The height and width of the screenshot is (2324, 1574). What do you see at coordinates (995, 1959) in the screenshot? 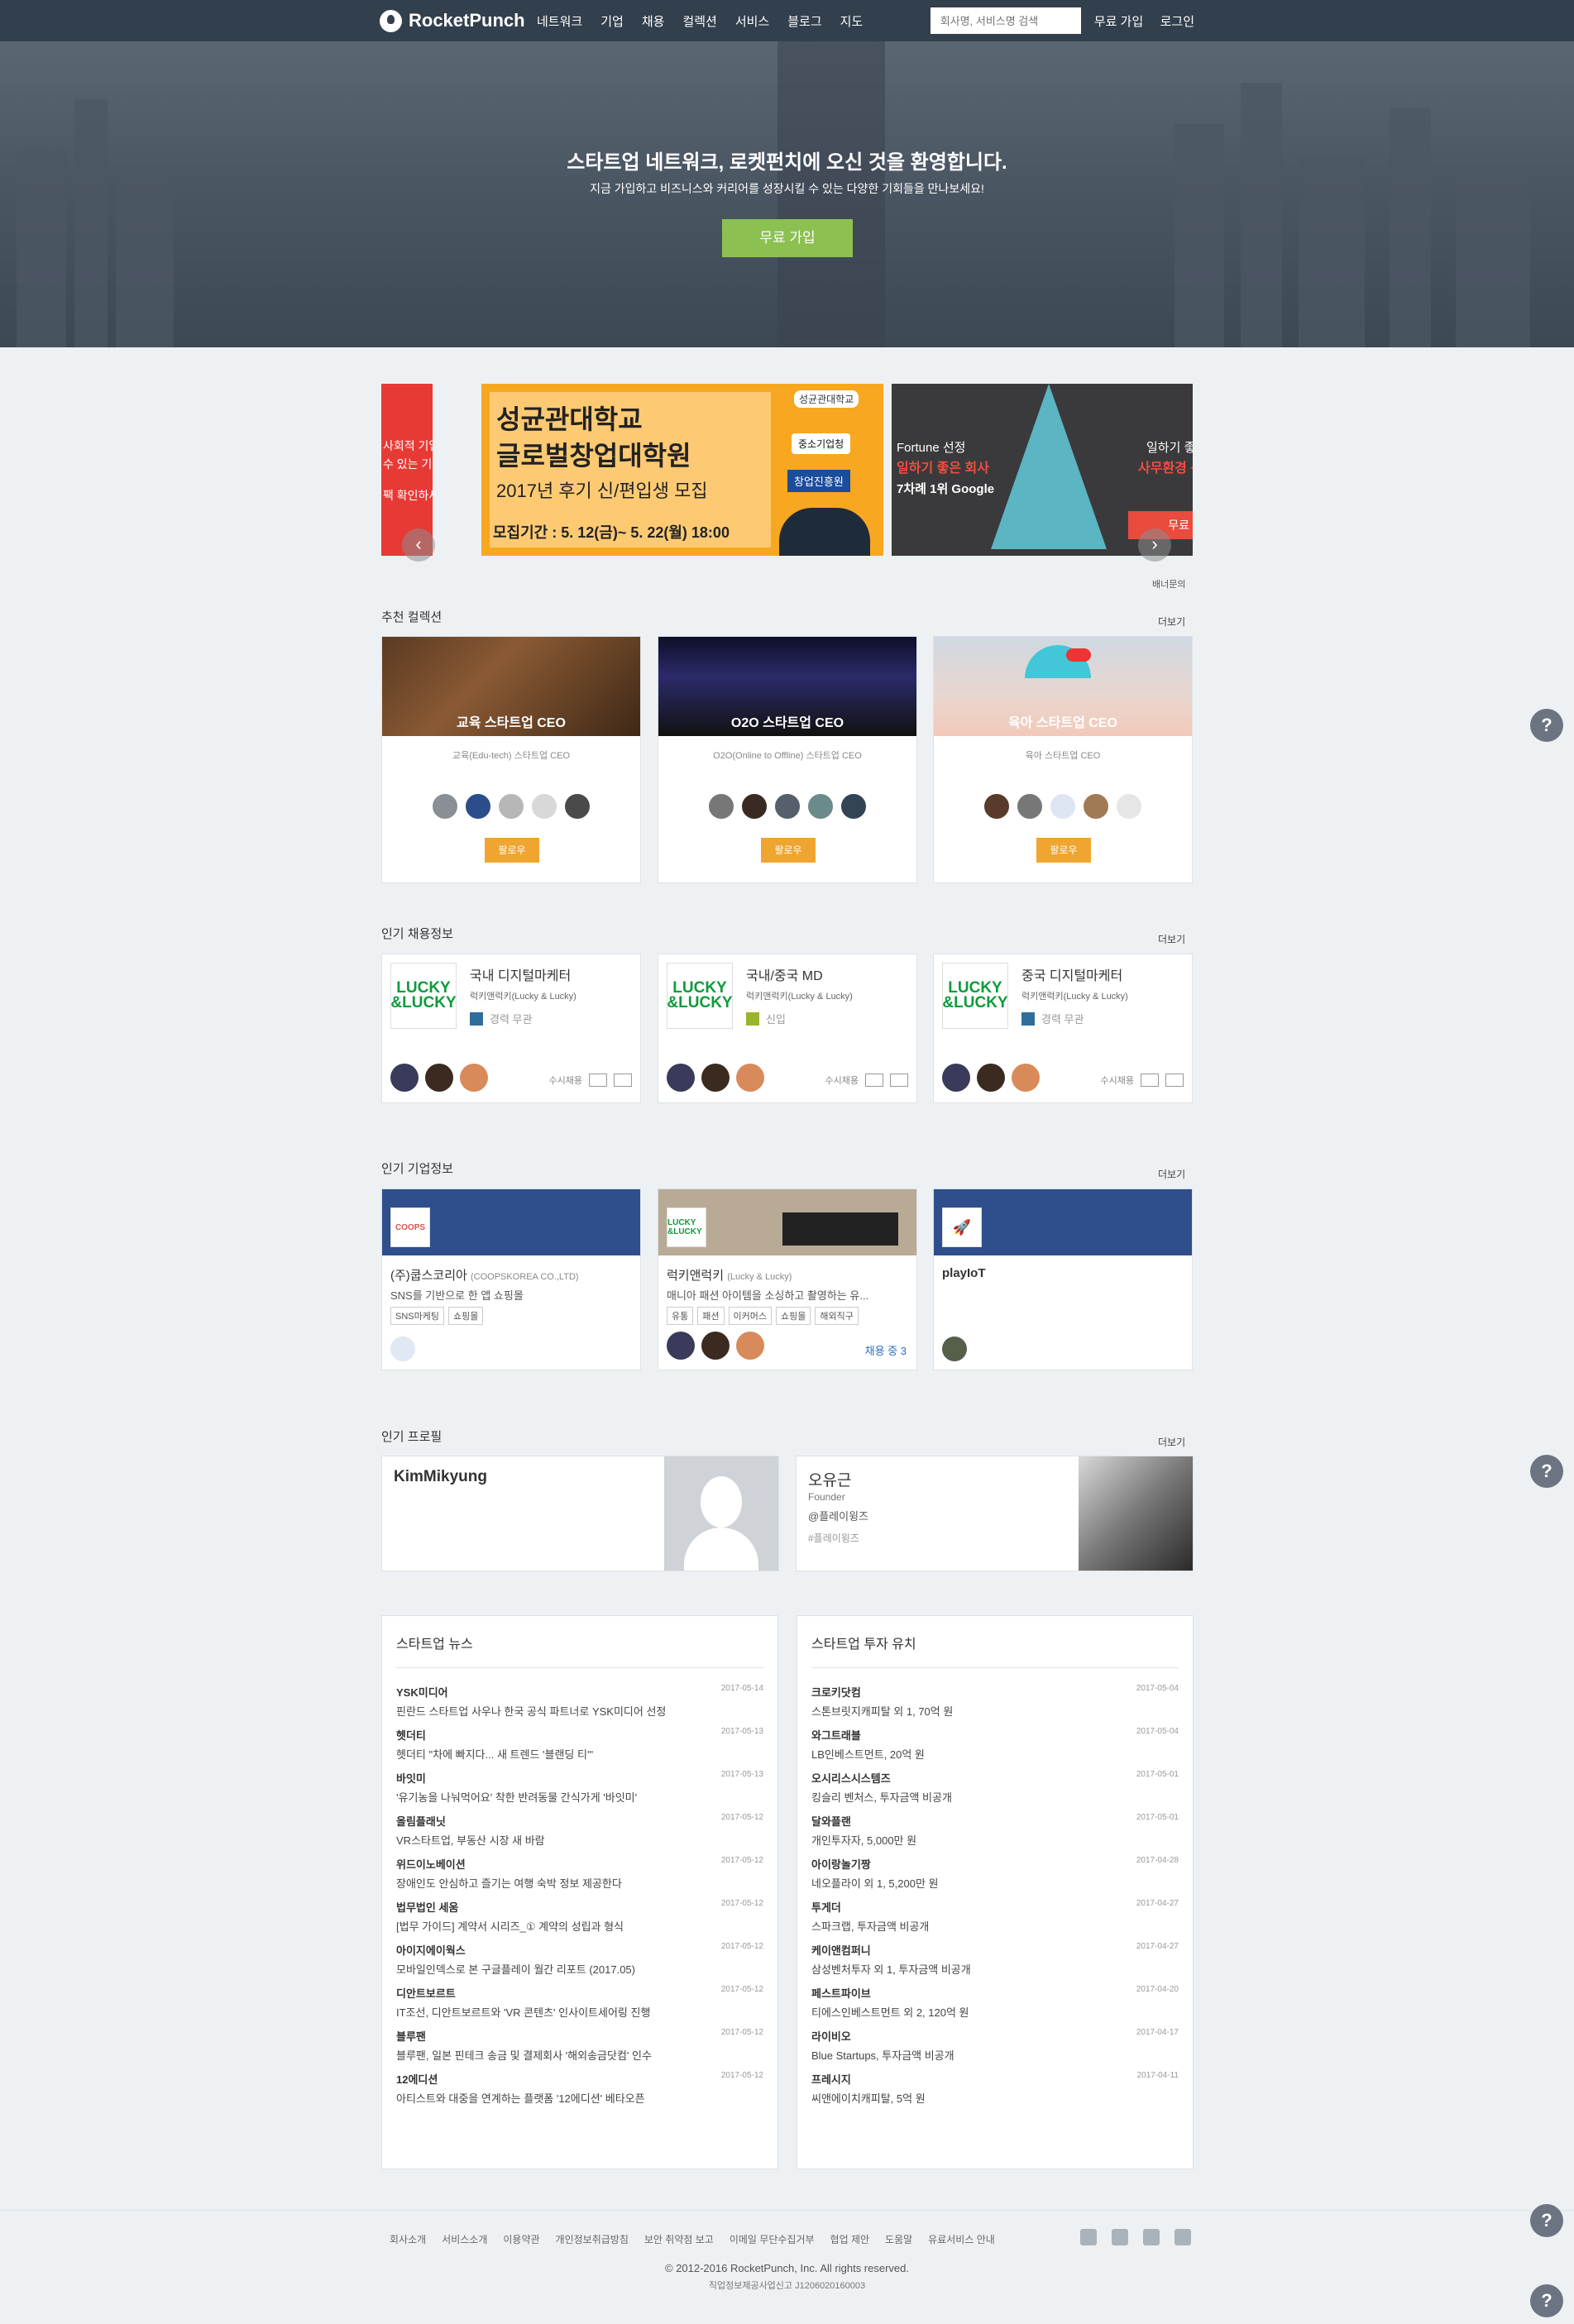
I see `investment-item: 케이앤컴퍼니 삼성벤처투자 외 1, 투자금액 비공개 2017-04-27` at bounding box center [995, 1959].